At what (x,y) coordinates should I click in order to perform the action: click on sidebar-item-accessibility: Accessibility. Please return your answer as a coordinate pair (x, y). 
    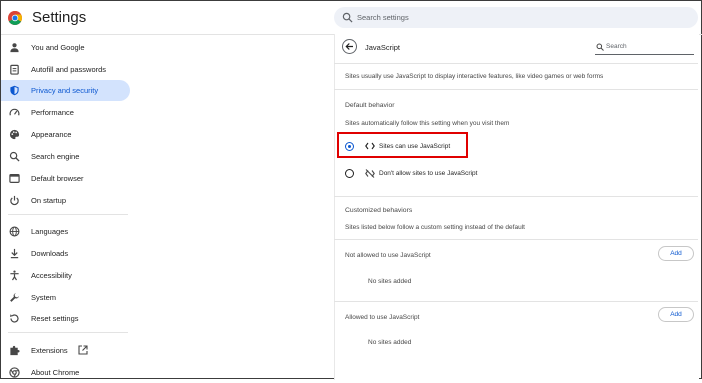
    Looking at the image, I should click on (65, 275).